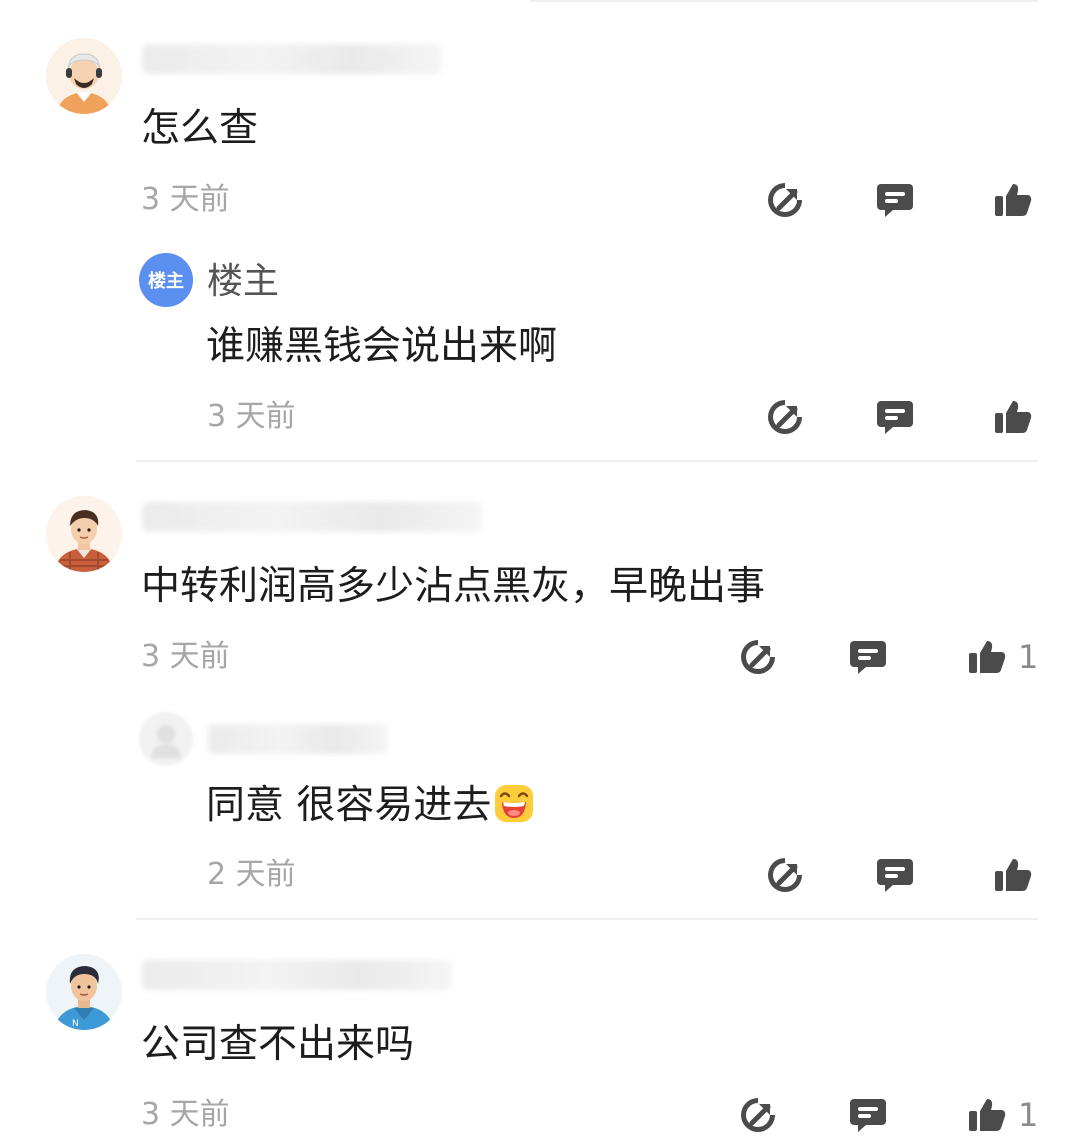  Describe the element at coordinates (200, 128) in the screenshot. I see `comment-text: 怎么查` at that location.